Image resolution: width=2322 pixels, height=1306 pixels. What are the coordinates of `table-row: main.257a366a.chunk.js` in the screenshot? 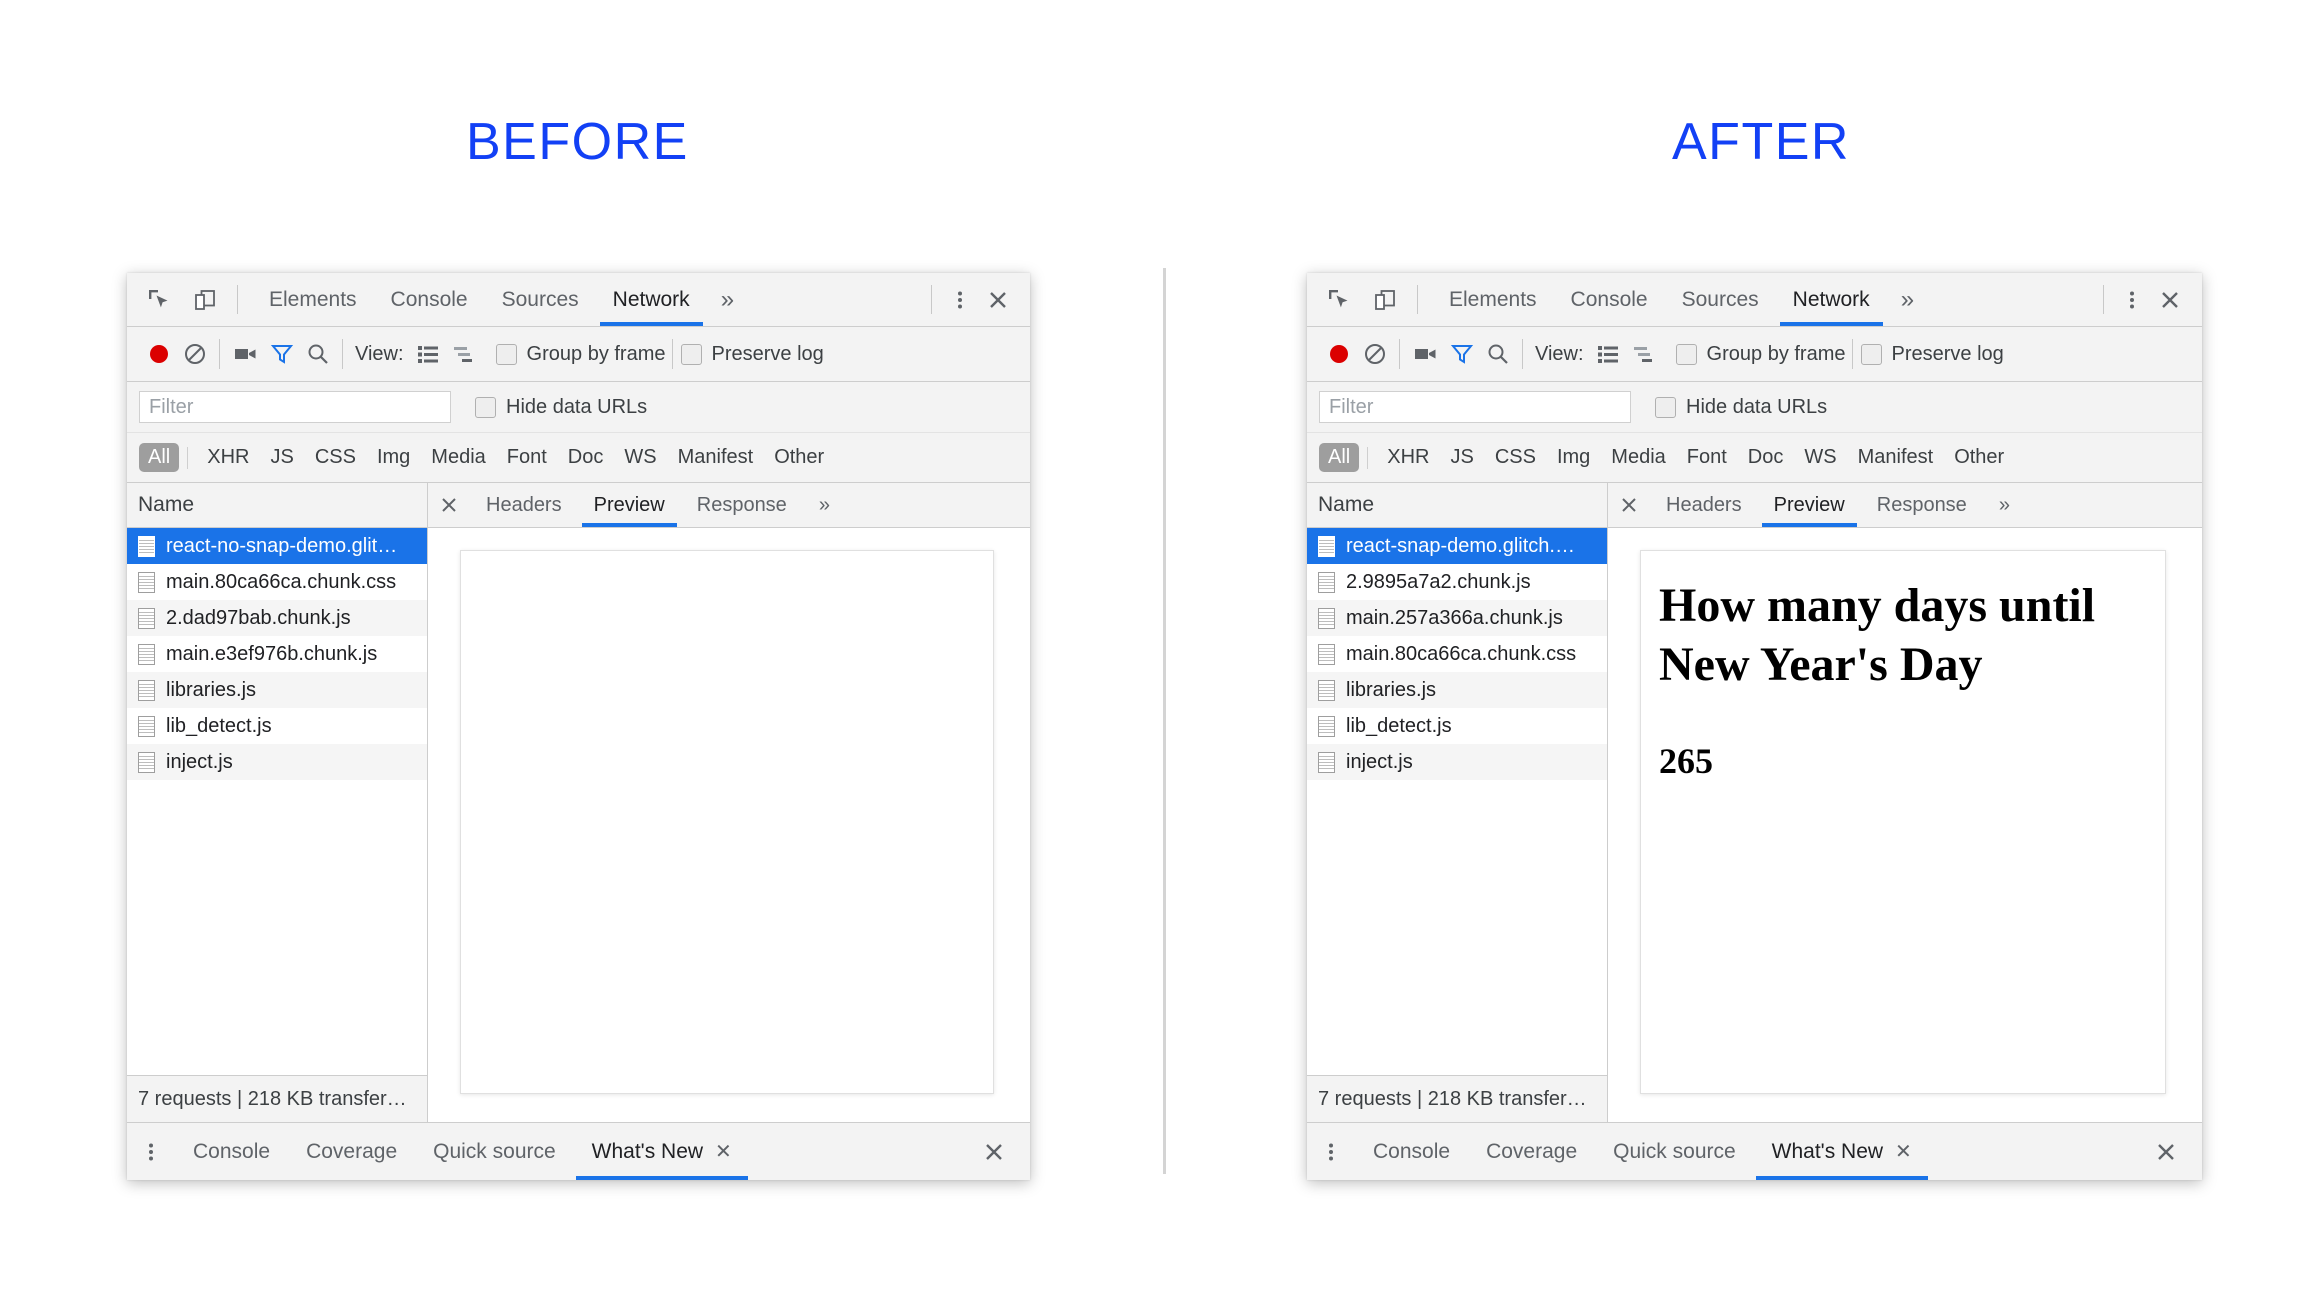 It's located at (1457, 618).